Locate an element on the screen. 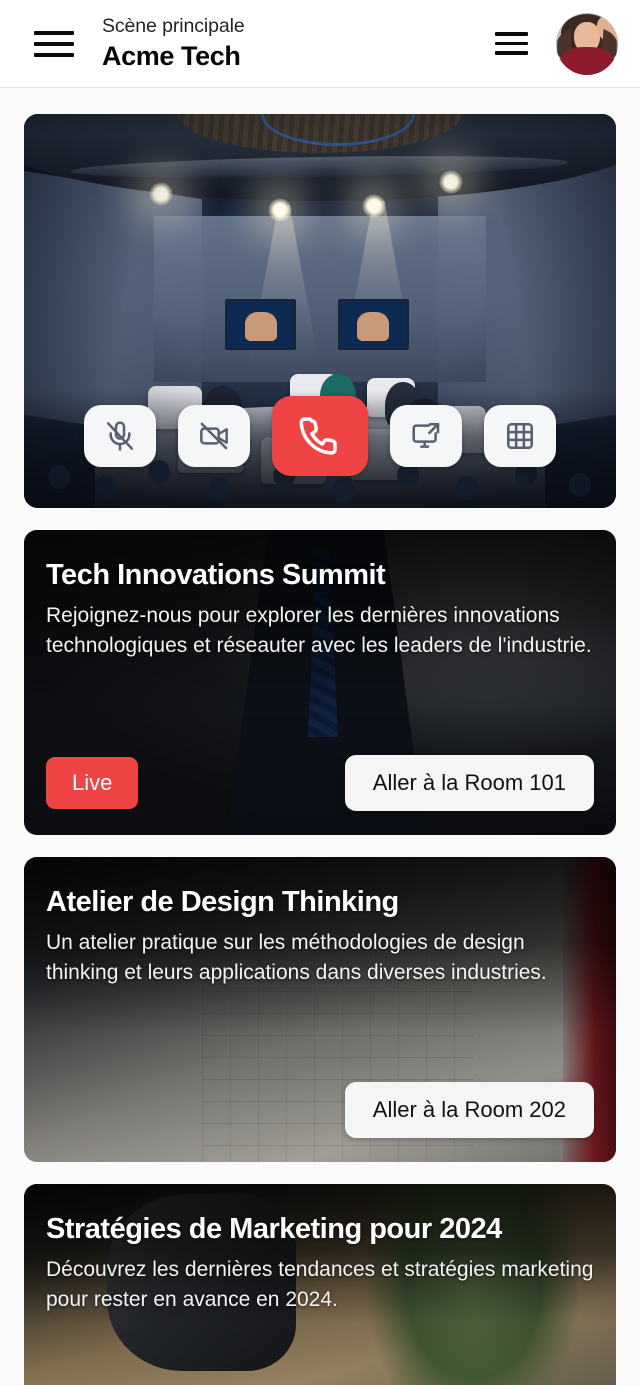 This screenshot has height=1385, width=640. end-call-icon is located at coordinates (320, 436).